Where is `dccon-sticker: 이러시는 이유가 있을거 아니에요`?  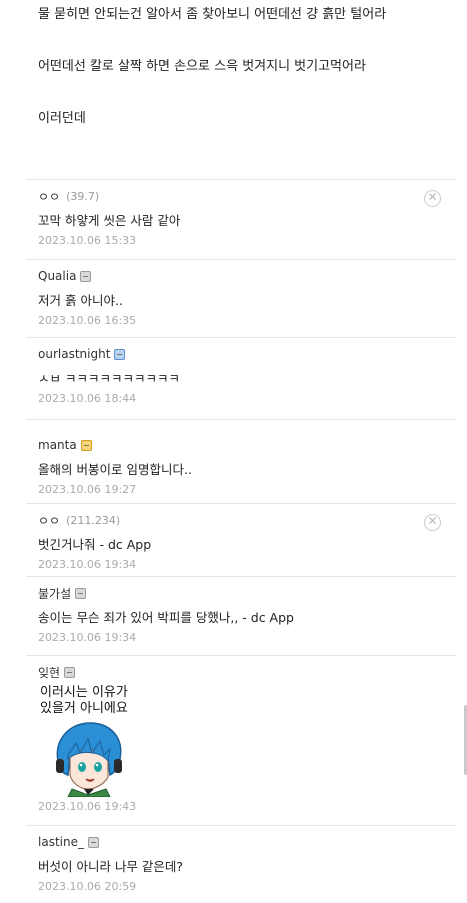
dccon-sticker: 이러시는 이유가 있을거 아니에요 is located at coordinates (90, 741).